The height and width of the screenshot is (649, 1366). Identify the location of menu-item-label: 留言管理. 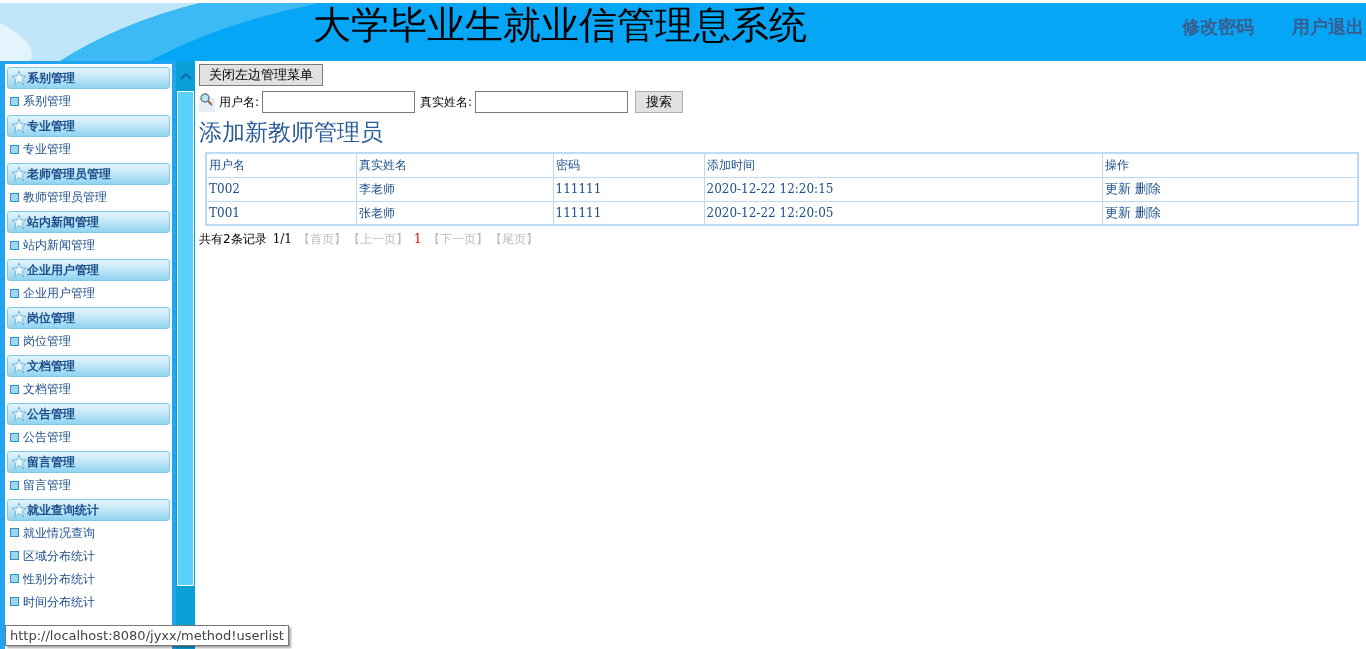
(47, 485).